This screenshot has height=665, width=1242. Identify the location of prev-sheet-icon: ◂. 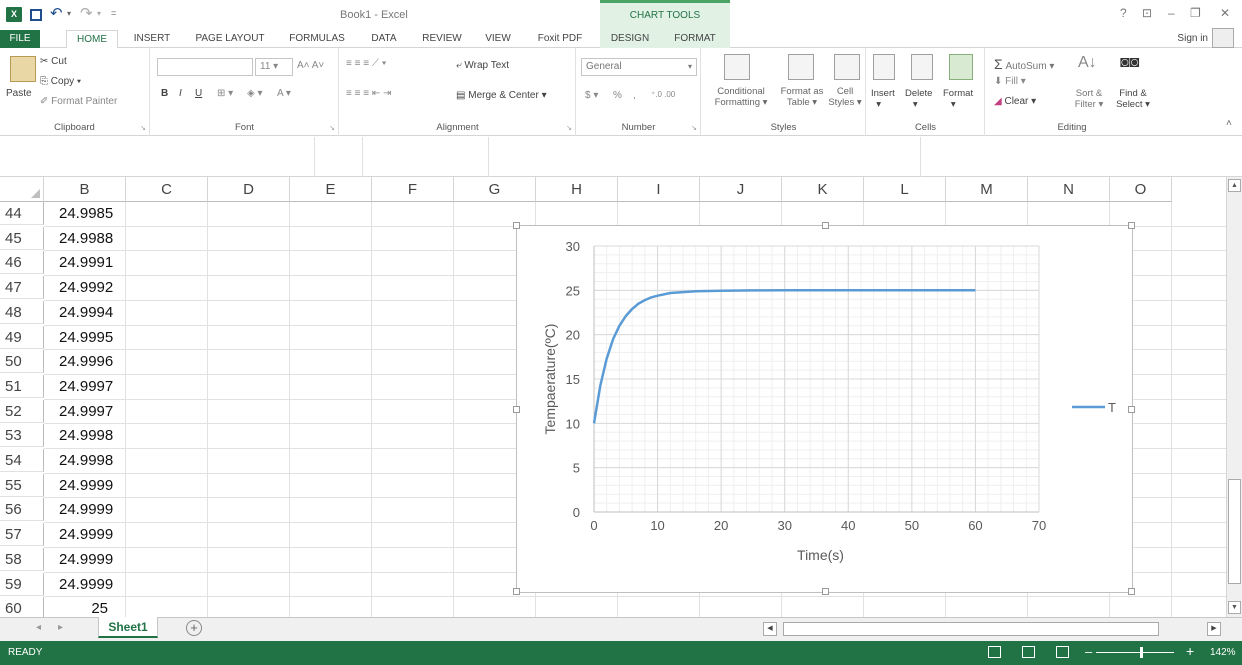
(38, 627).